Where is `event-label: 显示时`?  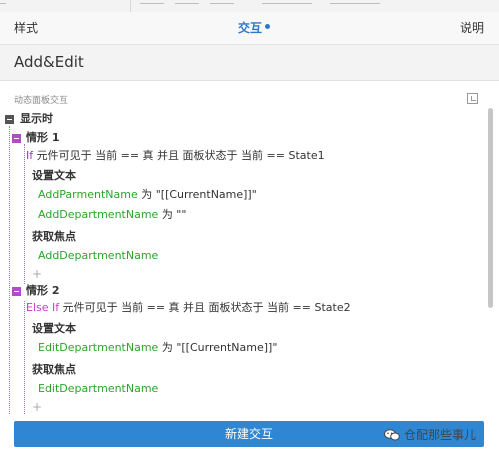
event-label: 显示时 is located at coordinates (36, 119).